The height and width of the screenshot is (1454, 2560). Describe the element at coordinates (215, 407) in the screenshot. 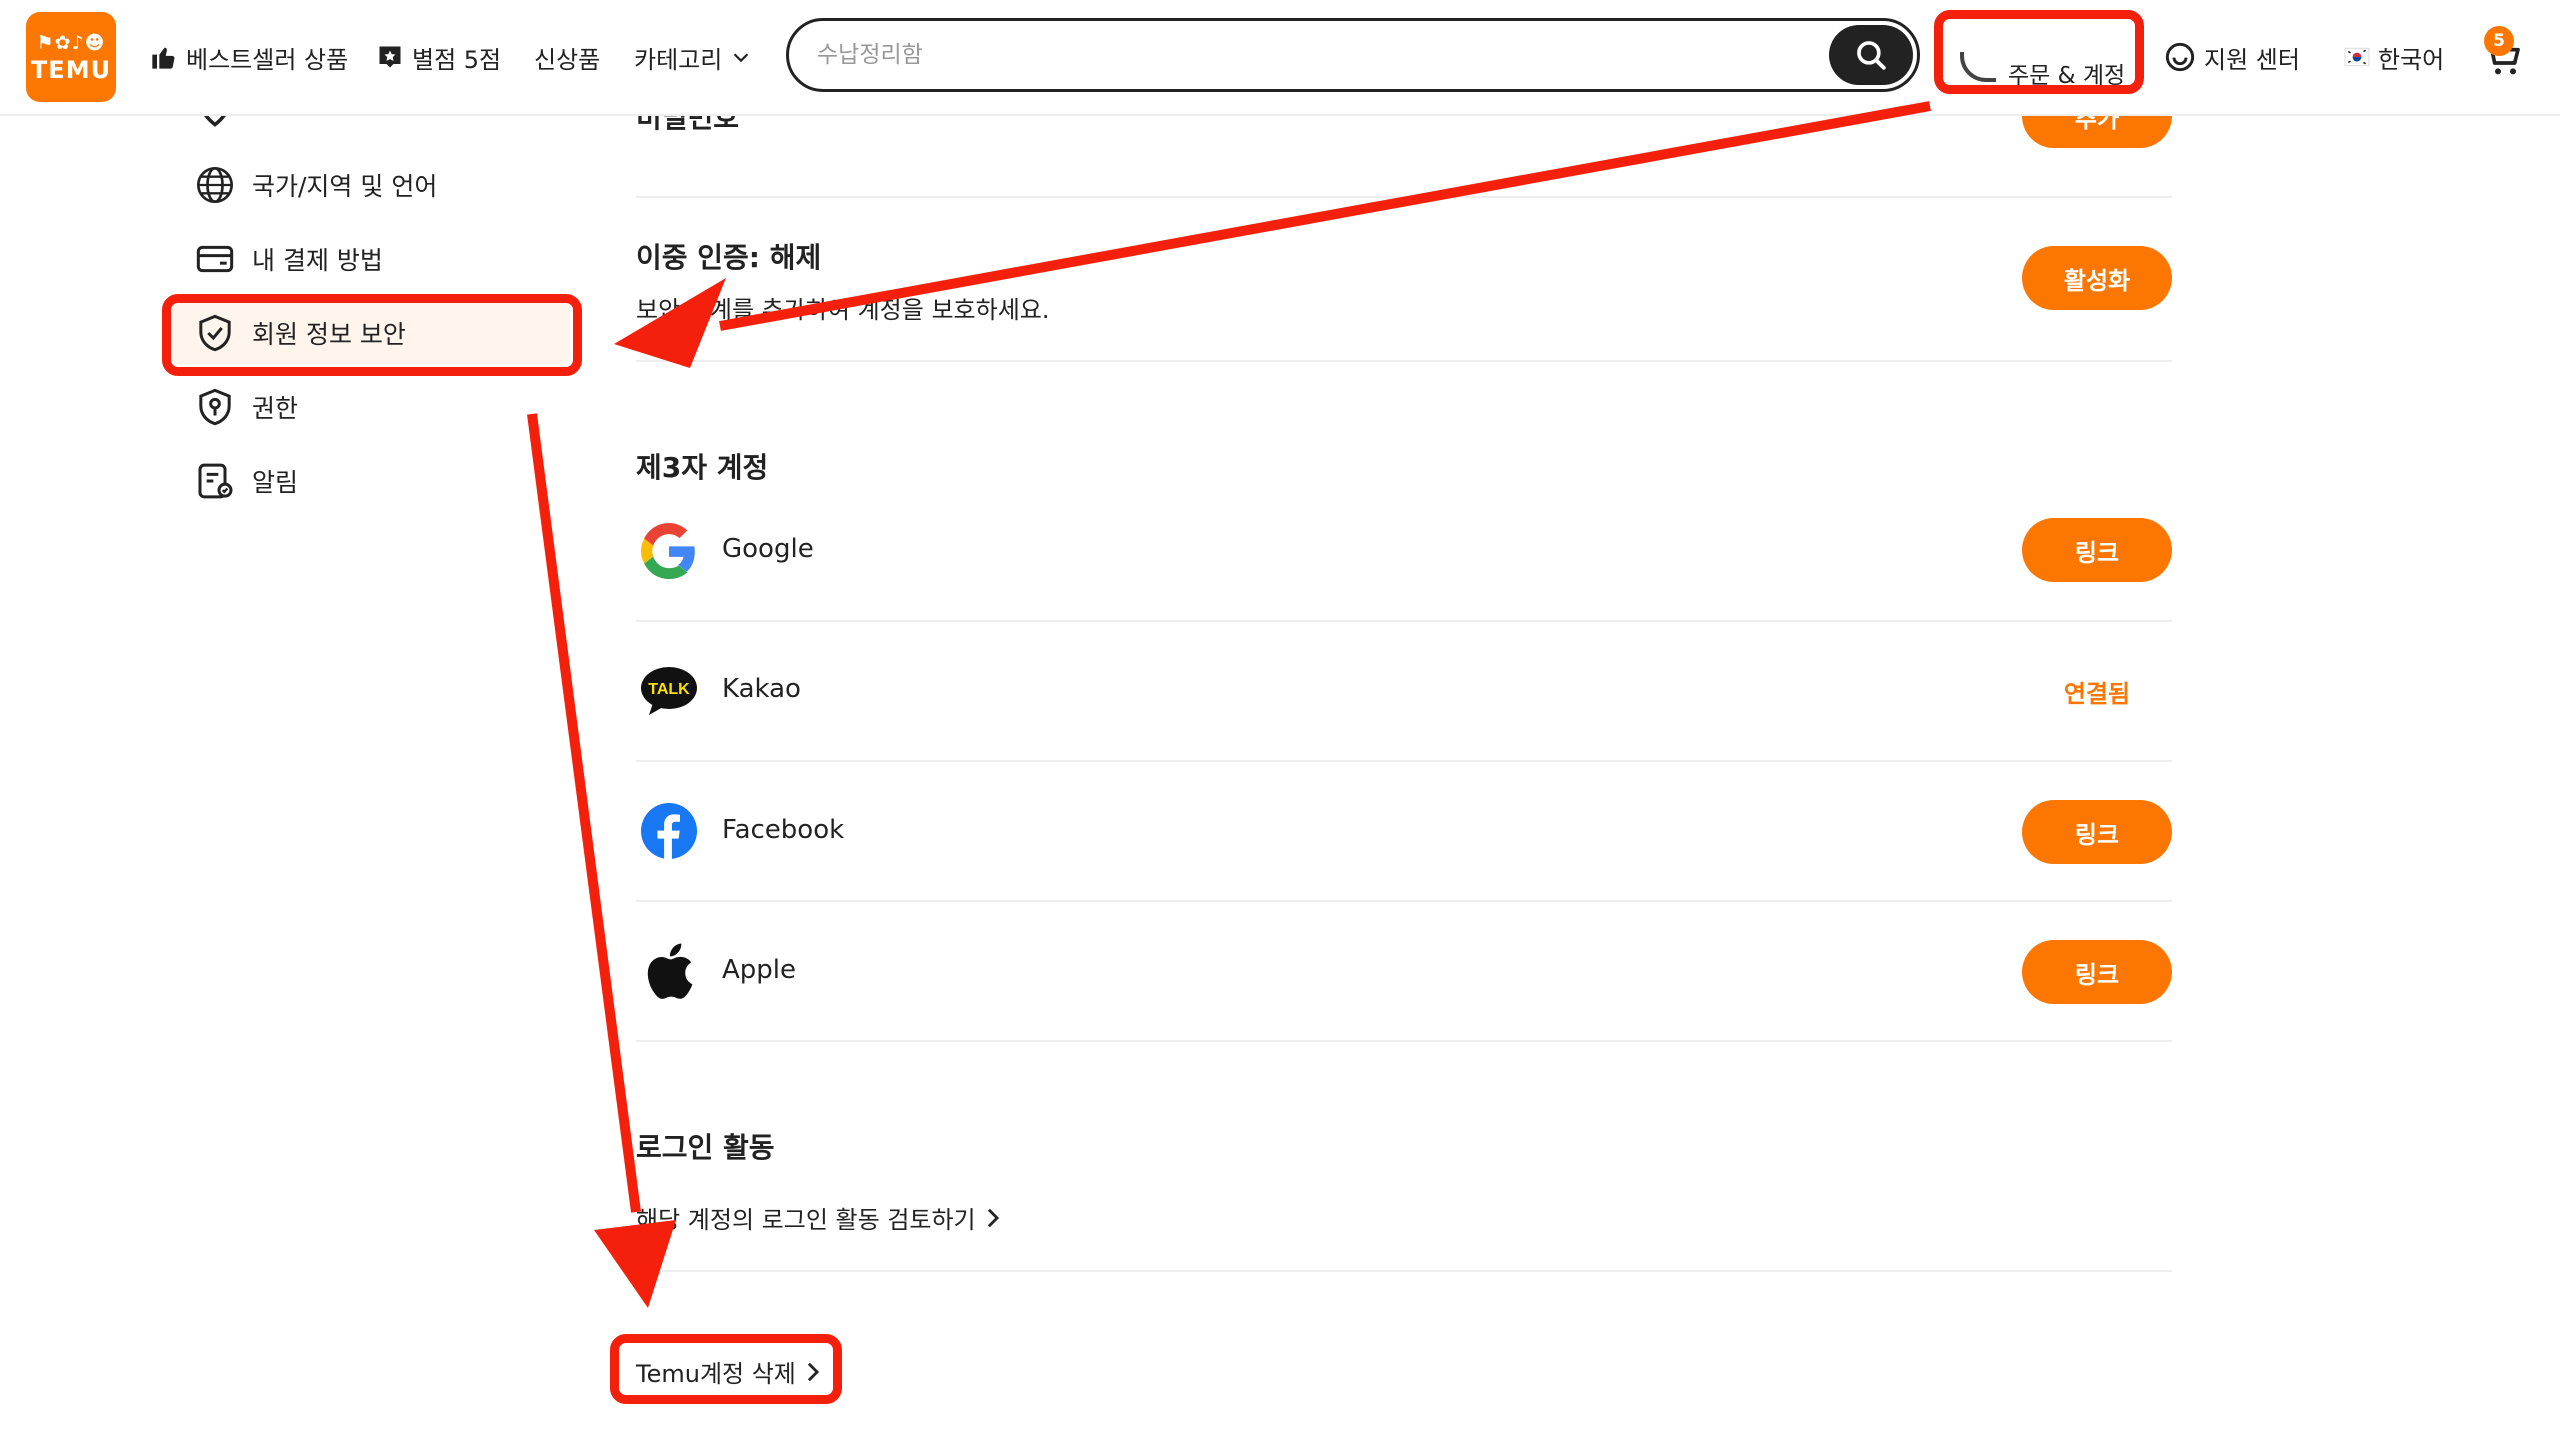

I see `permission-shield-icon` at that location.